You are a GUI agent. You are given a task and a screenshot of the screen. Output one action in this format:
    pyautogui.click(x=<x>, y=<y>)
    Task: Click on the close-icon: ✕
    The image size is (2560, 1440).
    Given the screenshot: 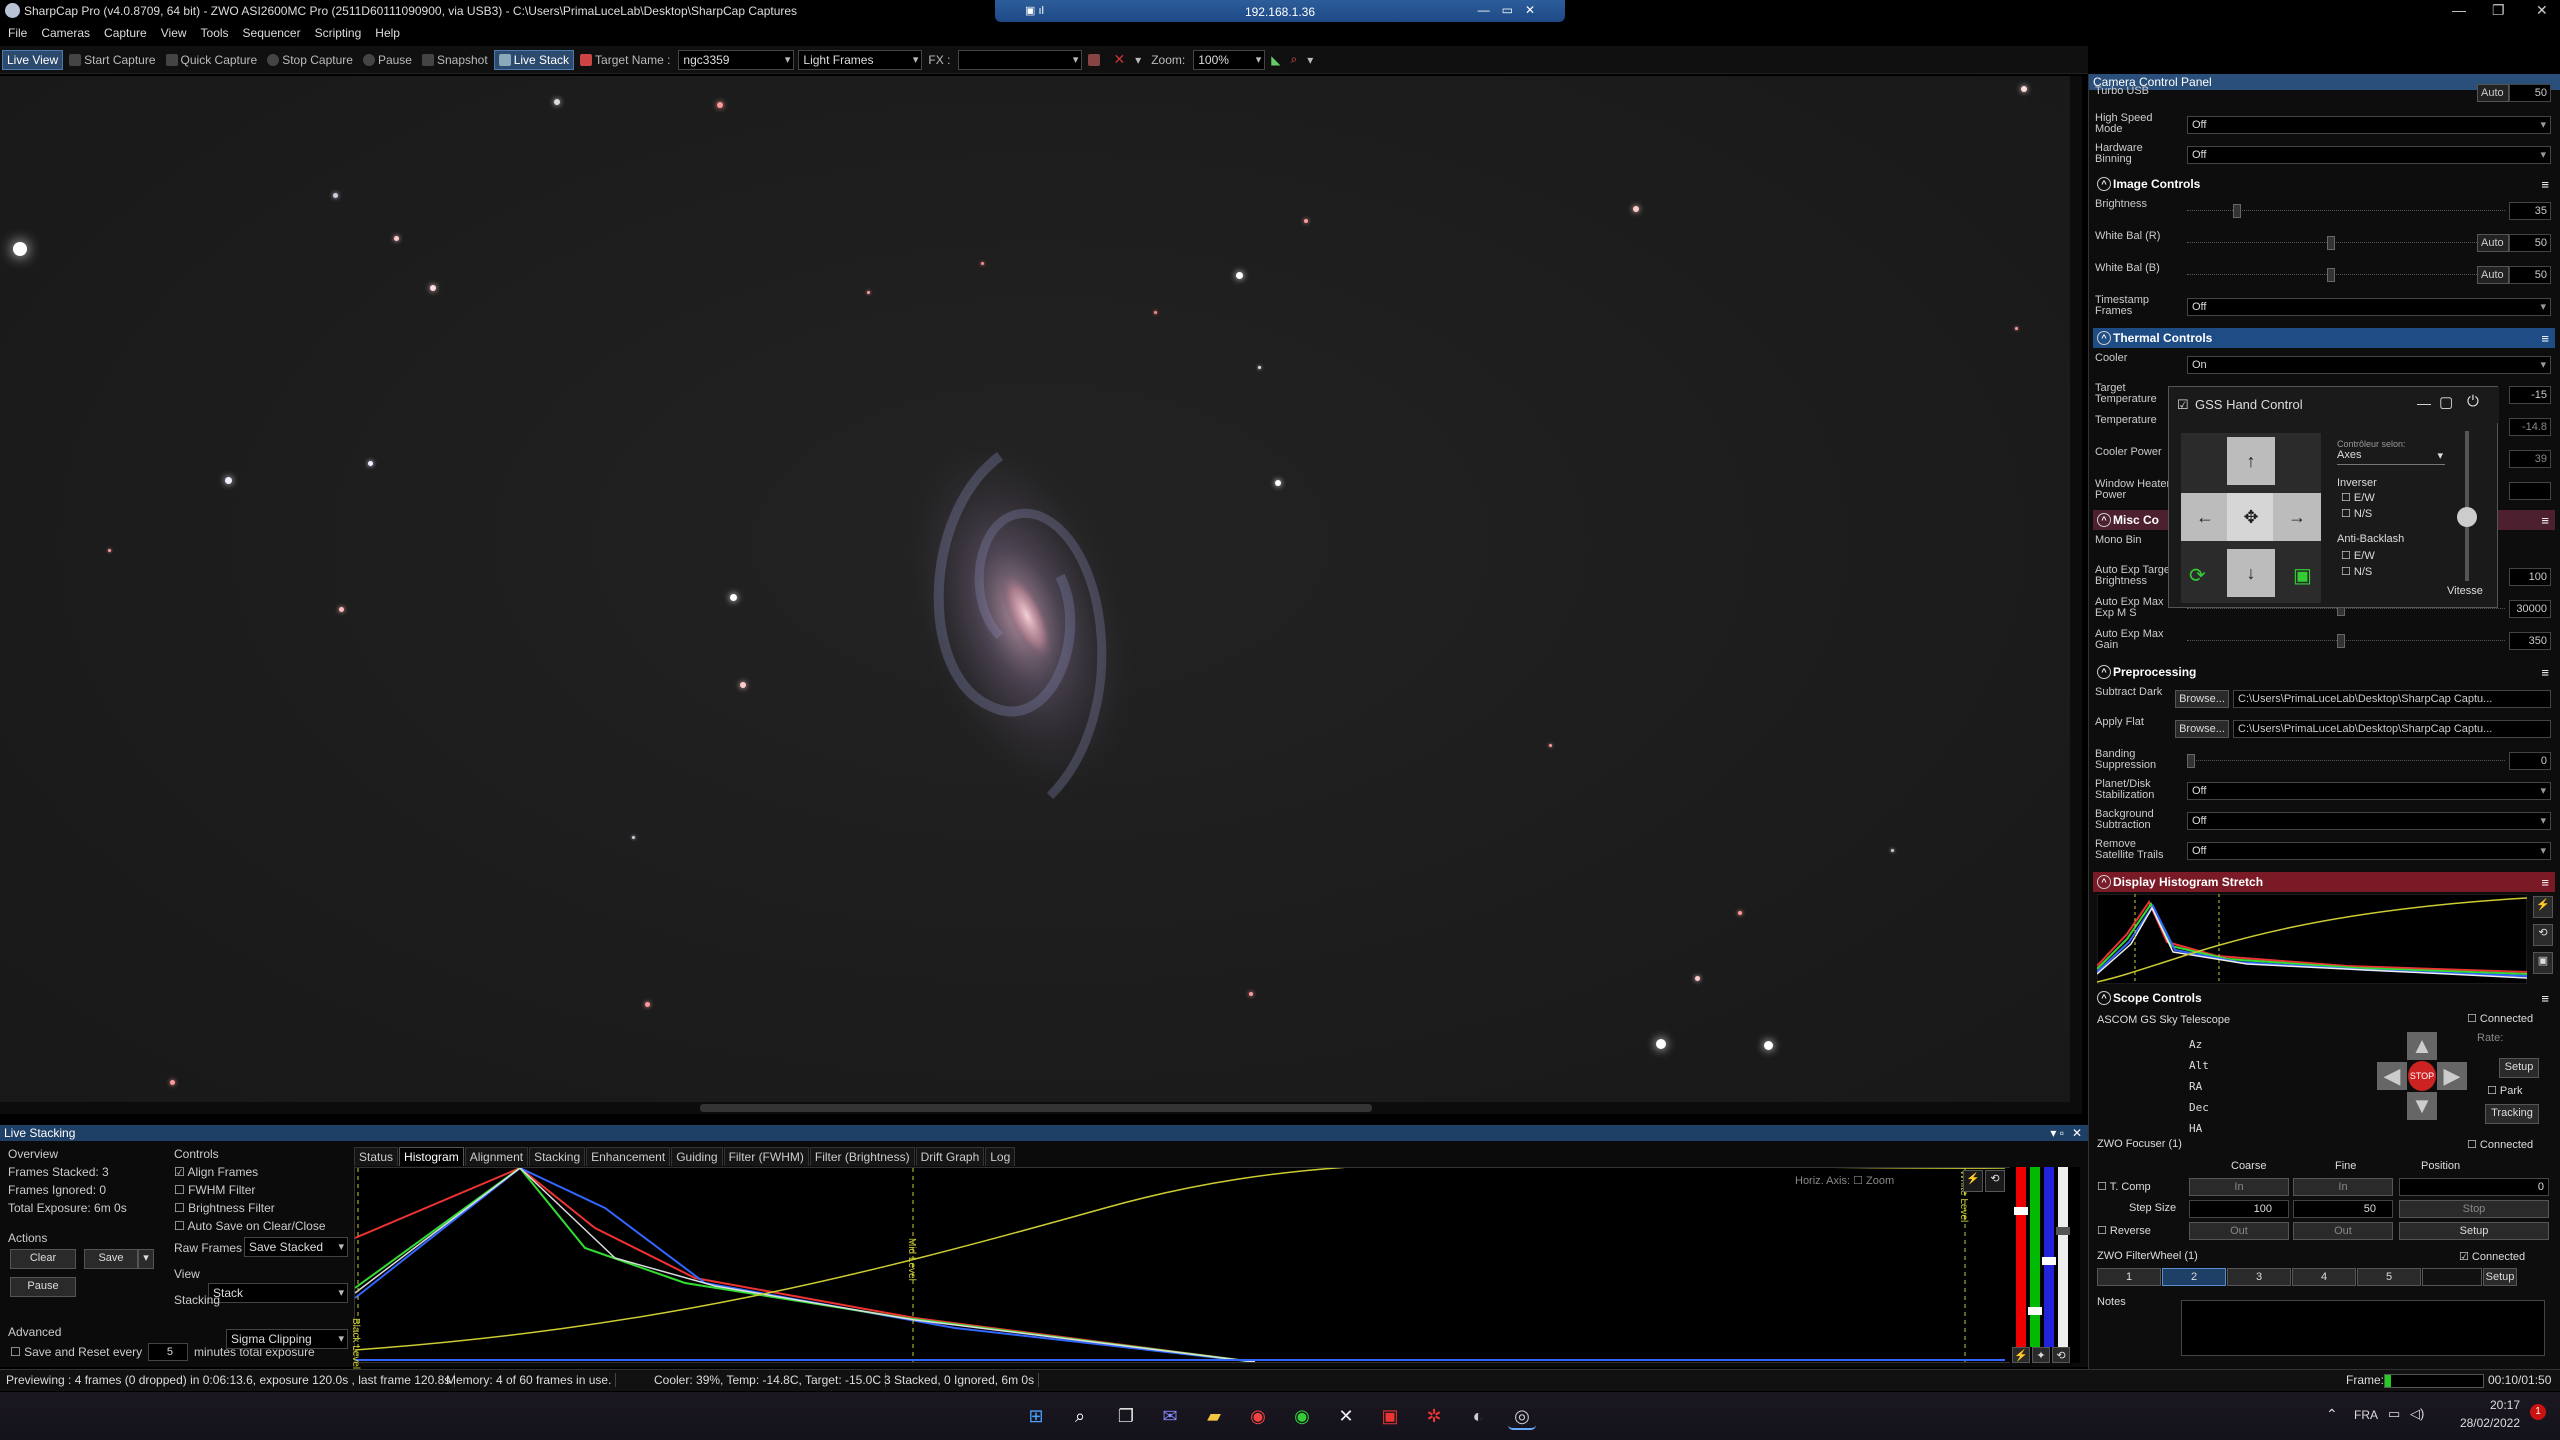 What is the action you would take?
    pyautogui.click(x=2542, y=10)
    